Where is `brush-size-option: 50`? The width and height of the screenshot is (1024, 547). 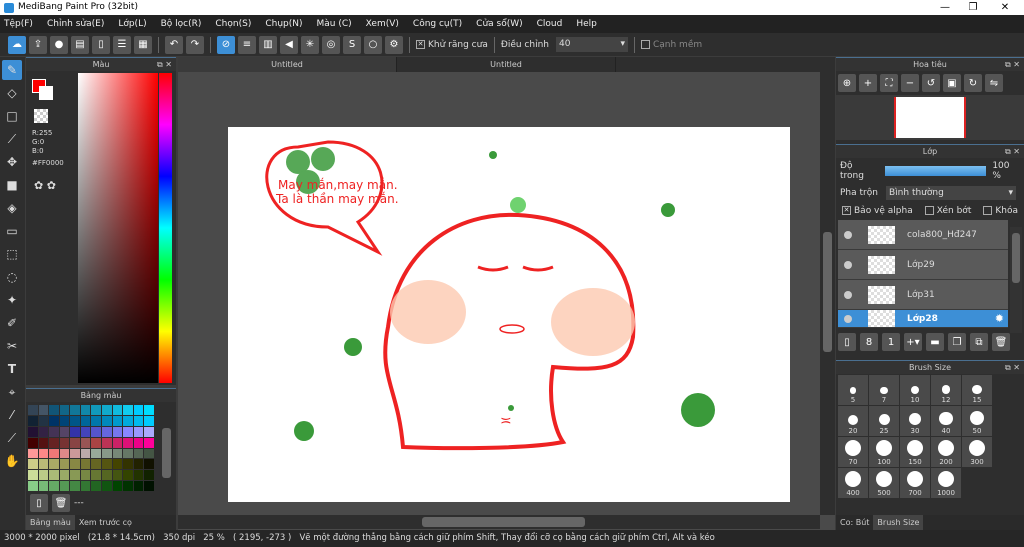
brush-size-option: 50 is located at coordinates (977, 421).